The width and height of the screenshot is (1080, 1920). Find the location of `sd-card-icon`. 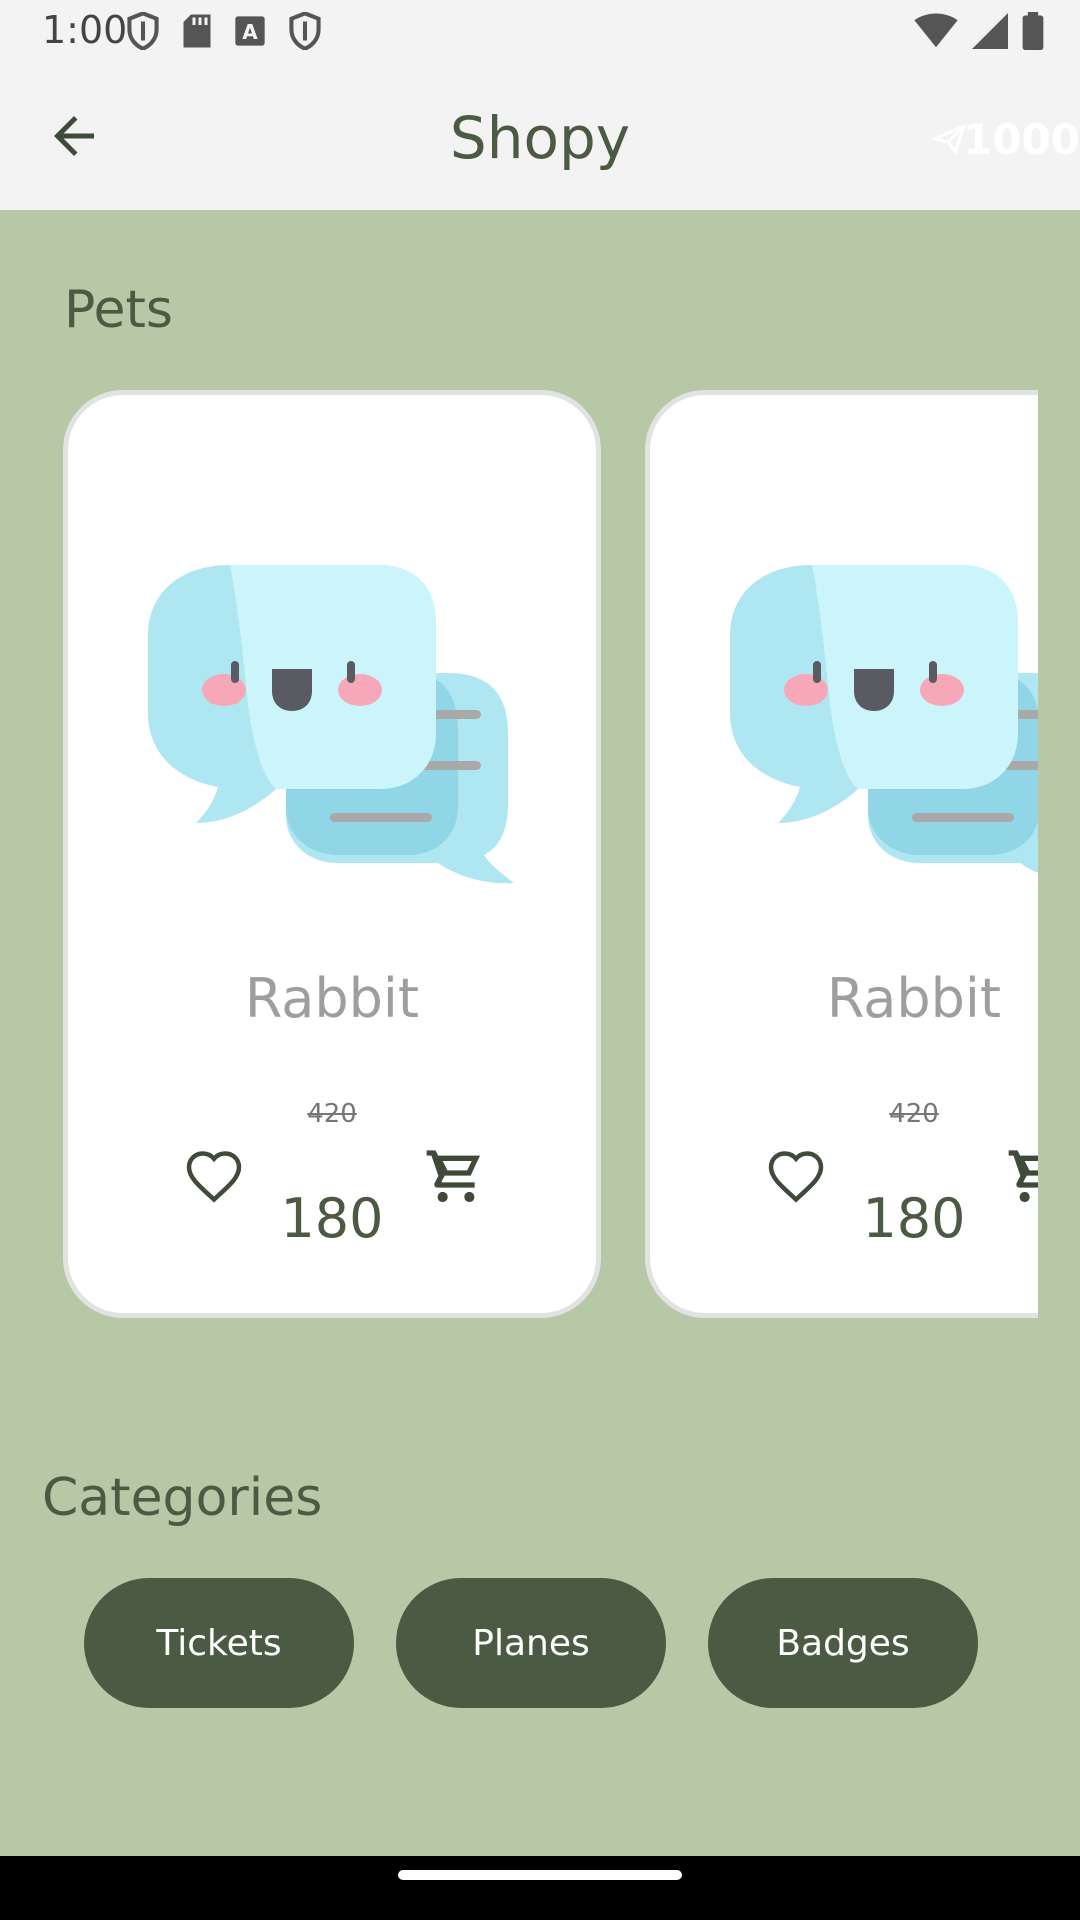

sd-card-icon is located at coordinates (197, 31).